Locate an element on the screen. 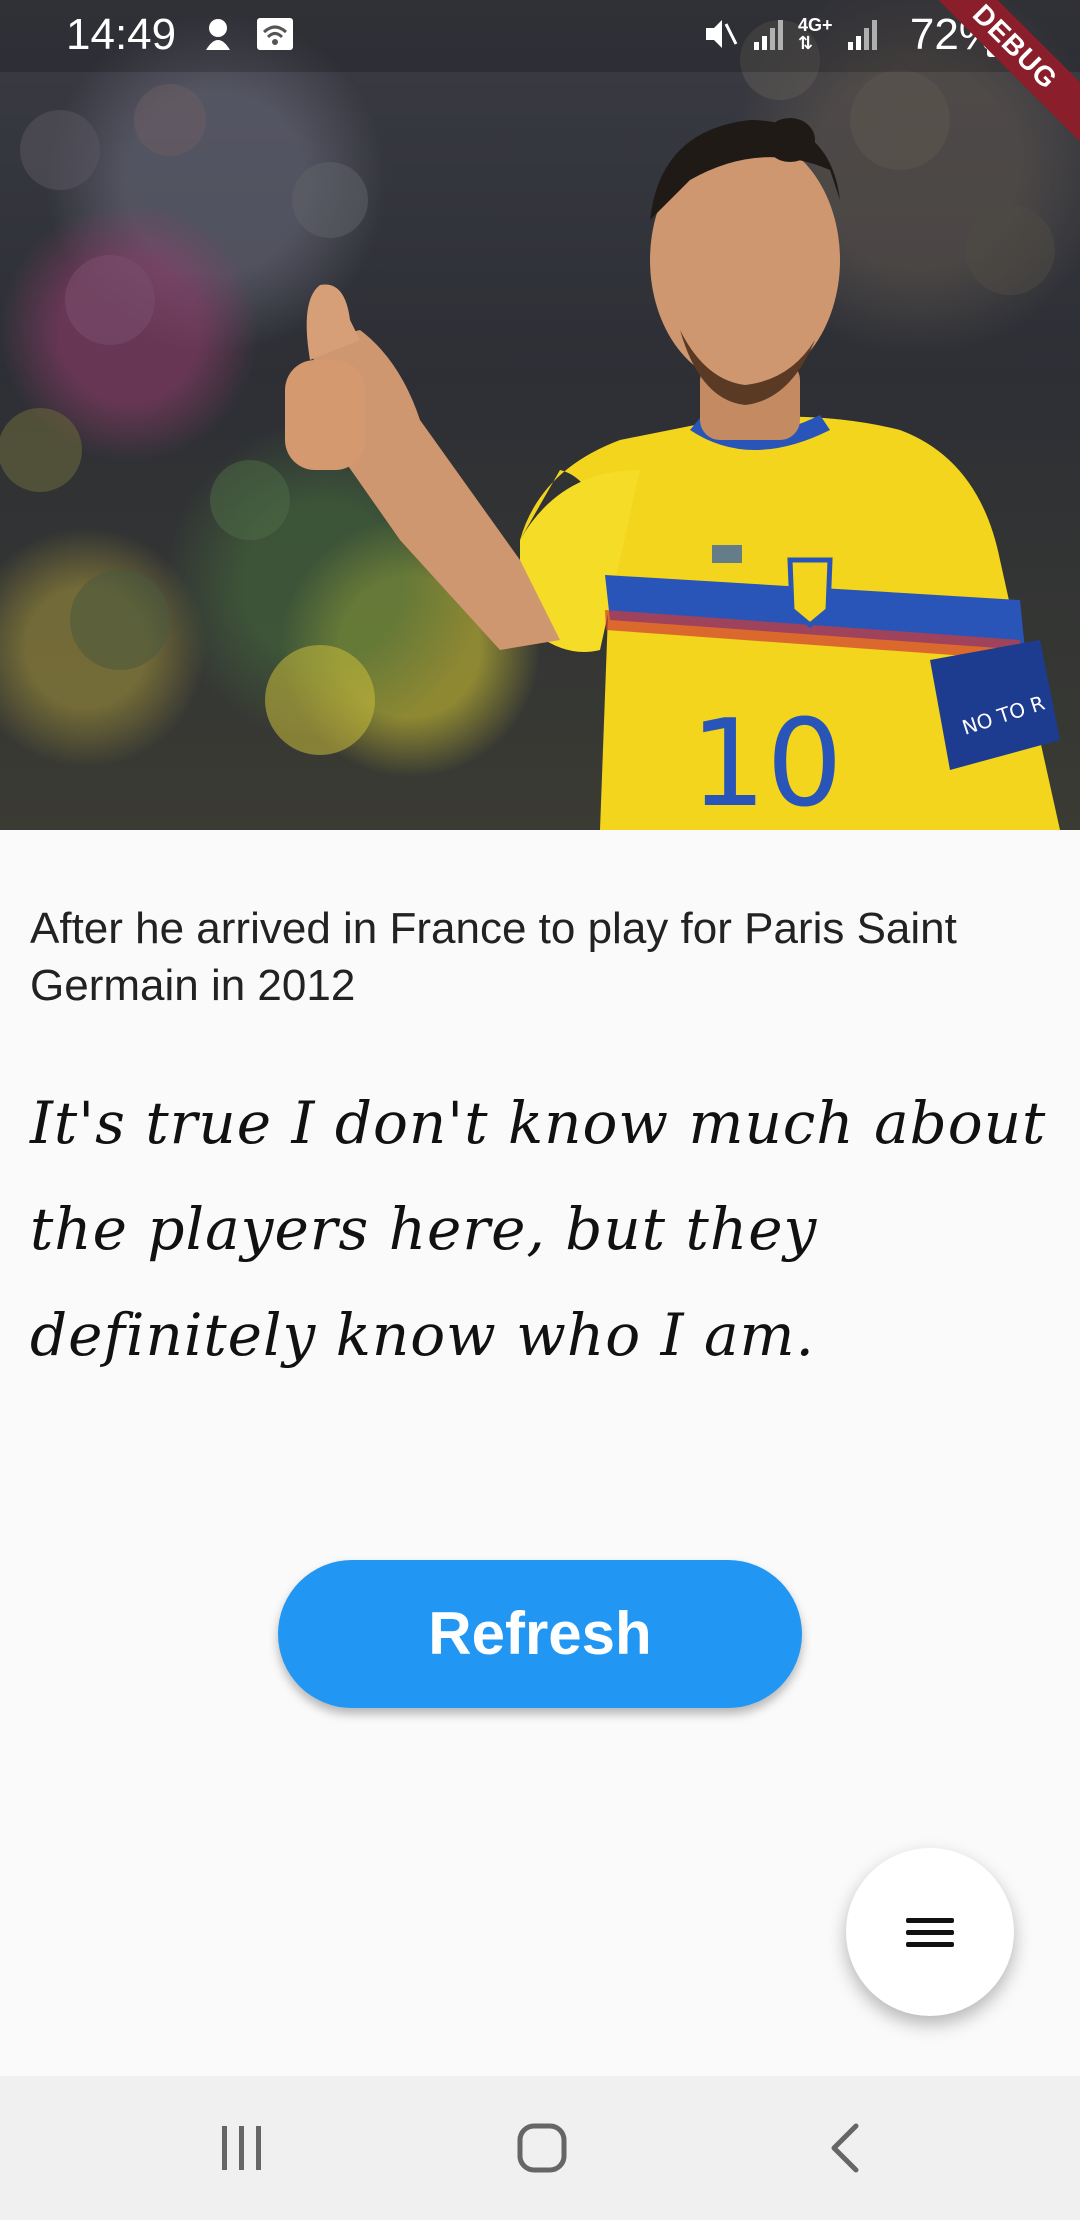 This screenshot has width=1080, height=2220. notification-icon is located at coordinates (218, 39).